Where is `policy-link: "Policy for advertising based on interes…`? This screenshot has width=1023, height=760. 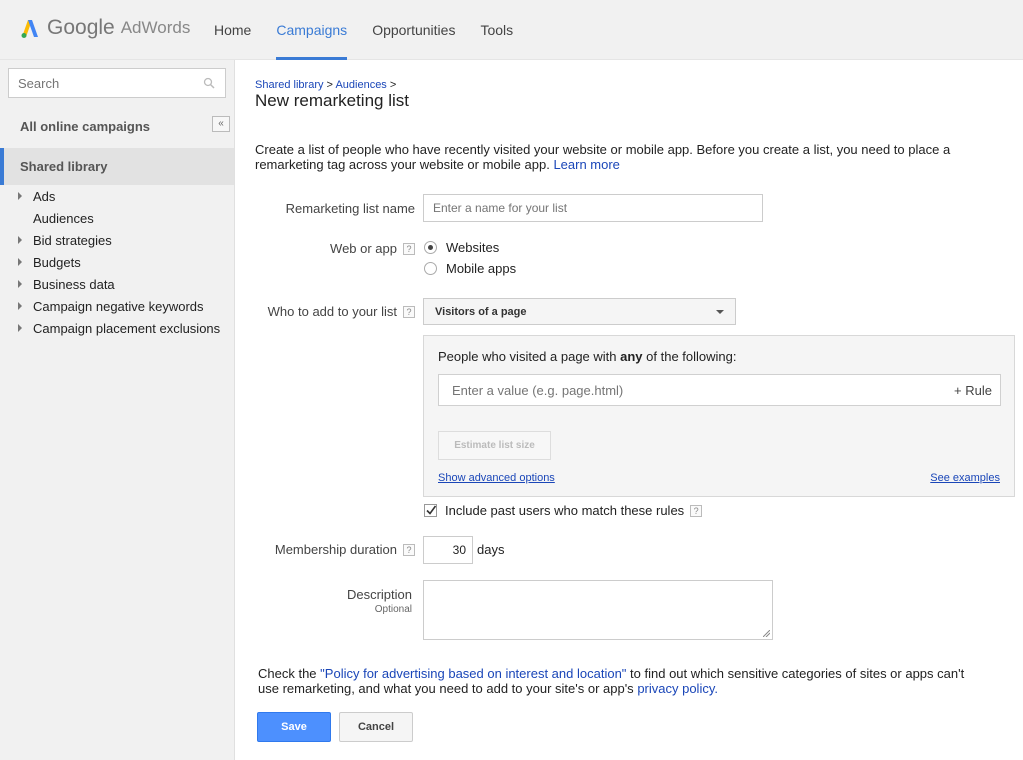
policy-link: "Policy for advertising based on interes… is located at coordinates (473, 673).